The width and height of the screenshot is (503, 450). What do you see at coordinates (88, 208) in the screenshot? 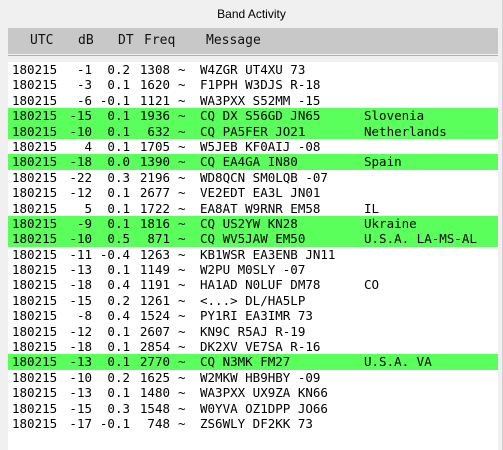
I see `cell-db: 5` at bounding box center [88, 208].